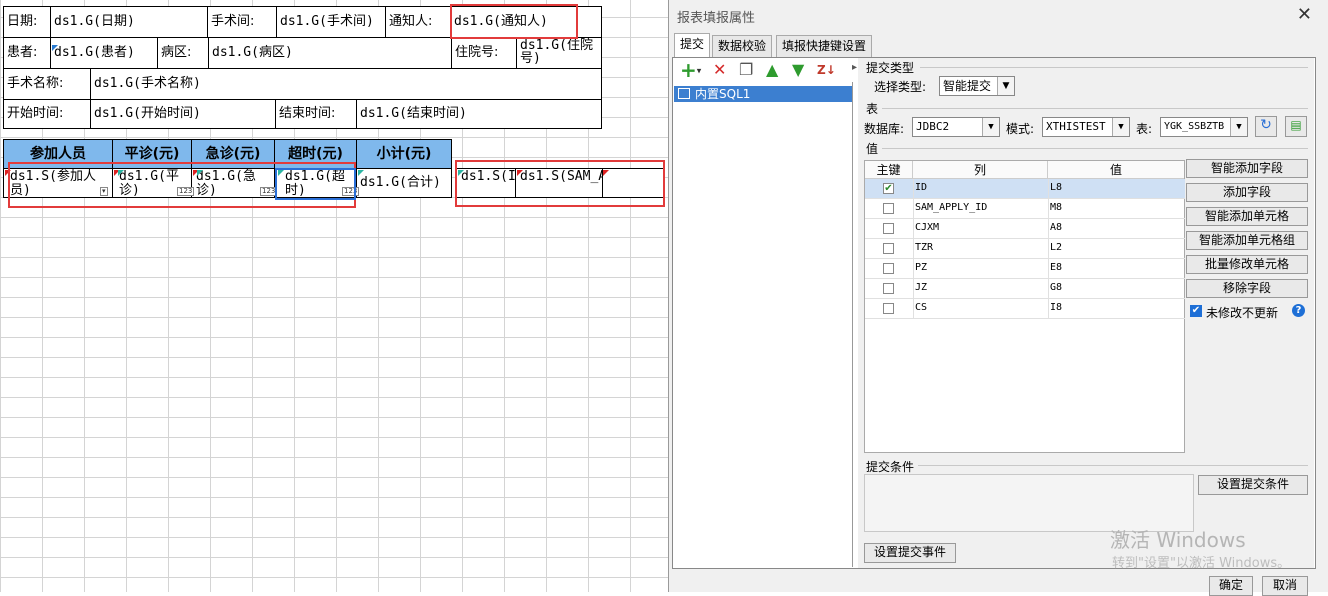  I want to click on notifier-label: 通知人:, so click(418, 22).